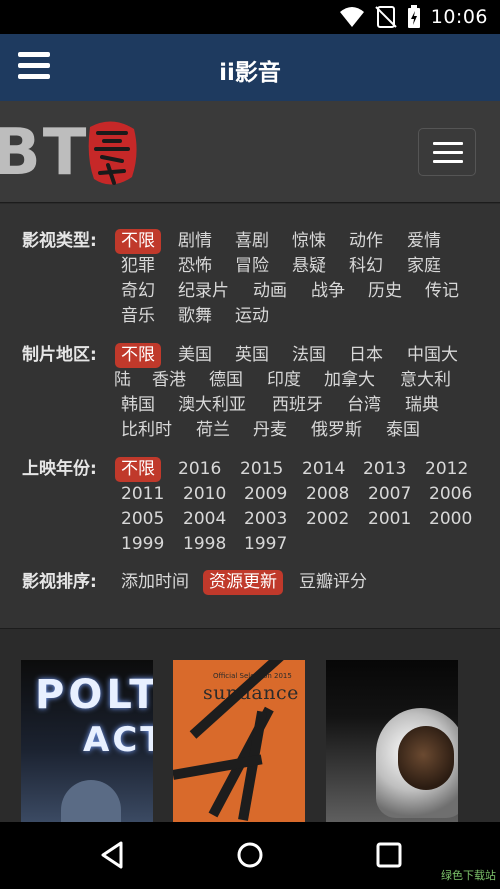  Describe the element at coordinates (284, 380) in the screenshot. I see `filter-region-option: 印度` at that location.